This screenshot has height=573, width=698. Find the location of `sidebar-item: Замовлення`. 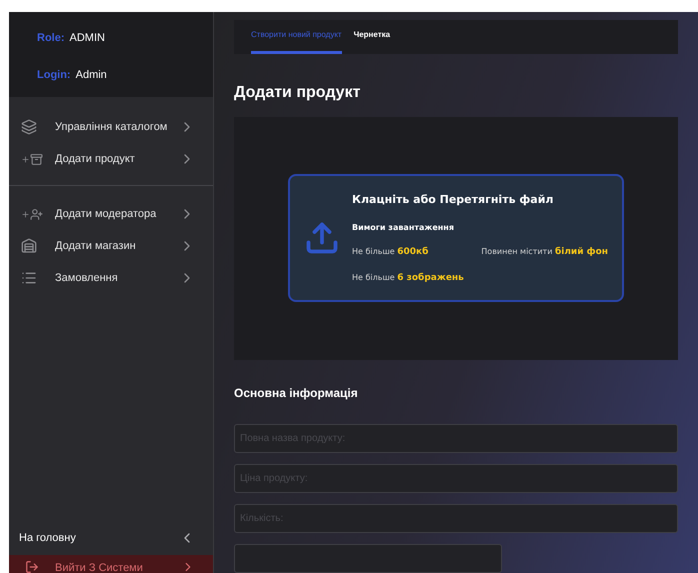

sidebar-item: Замовлення is located at coordinates (111, 278).